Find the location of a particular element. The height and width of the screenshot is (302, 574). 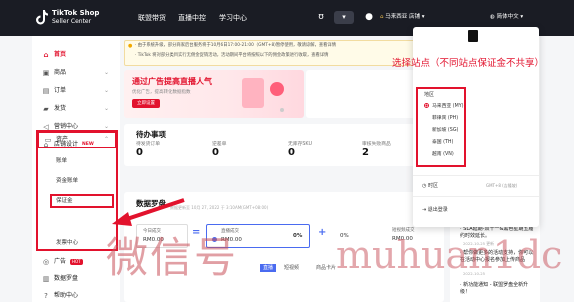

sidebar-item-label: 广告 is located at coordinates (60, 261).